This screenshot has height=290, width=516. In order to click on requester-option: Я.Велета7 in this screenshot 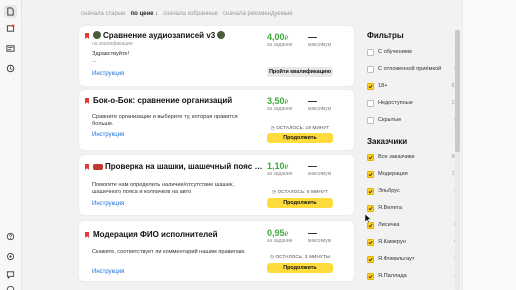, I will do `click(412, 208)`.